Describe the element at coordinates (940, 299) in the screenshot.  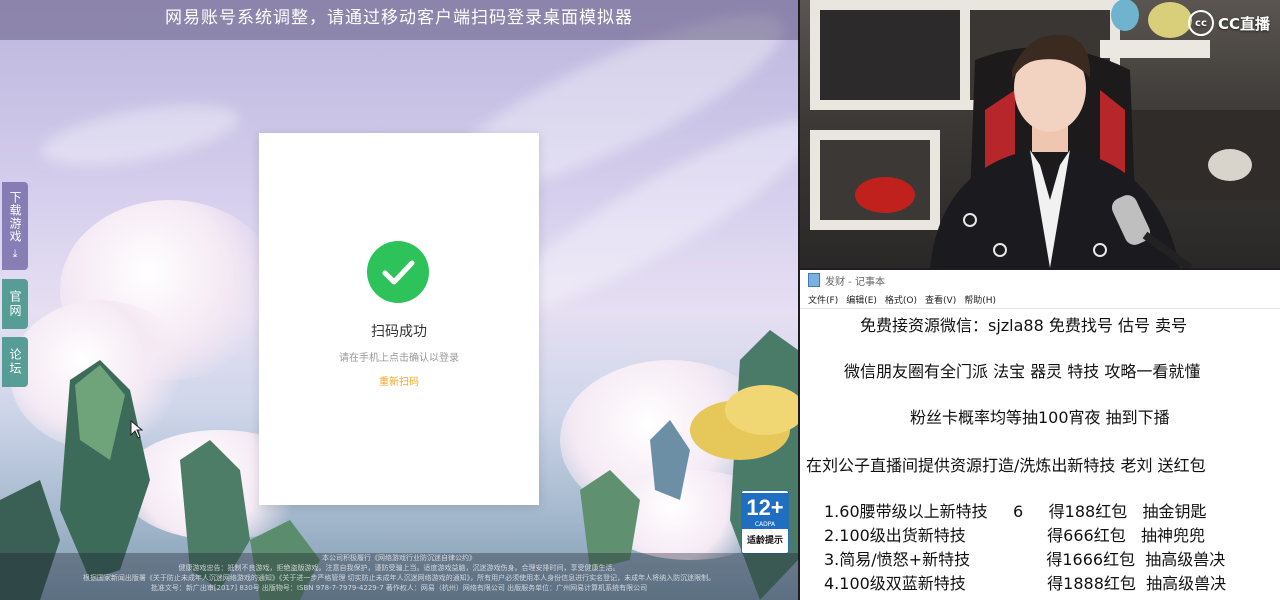
I see `menu-view: 查看(V)` at that location.